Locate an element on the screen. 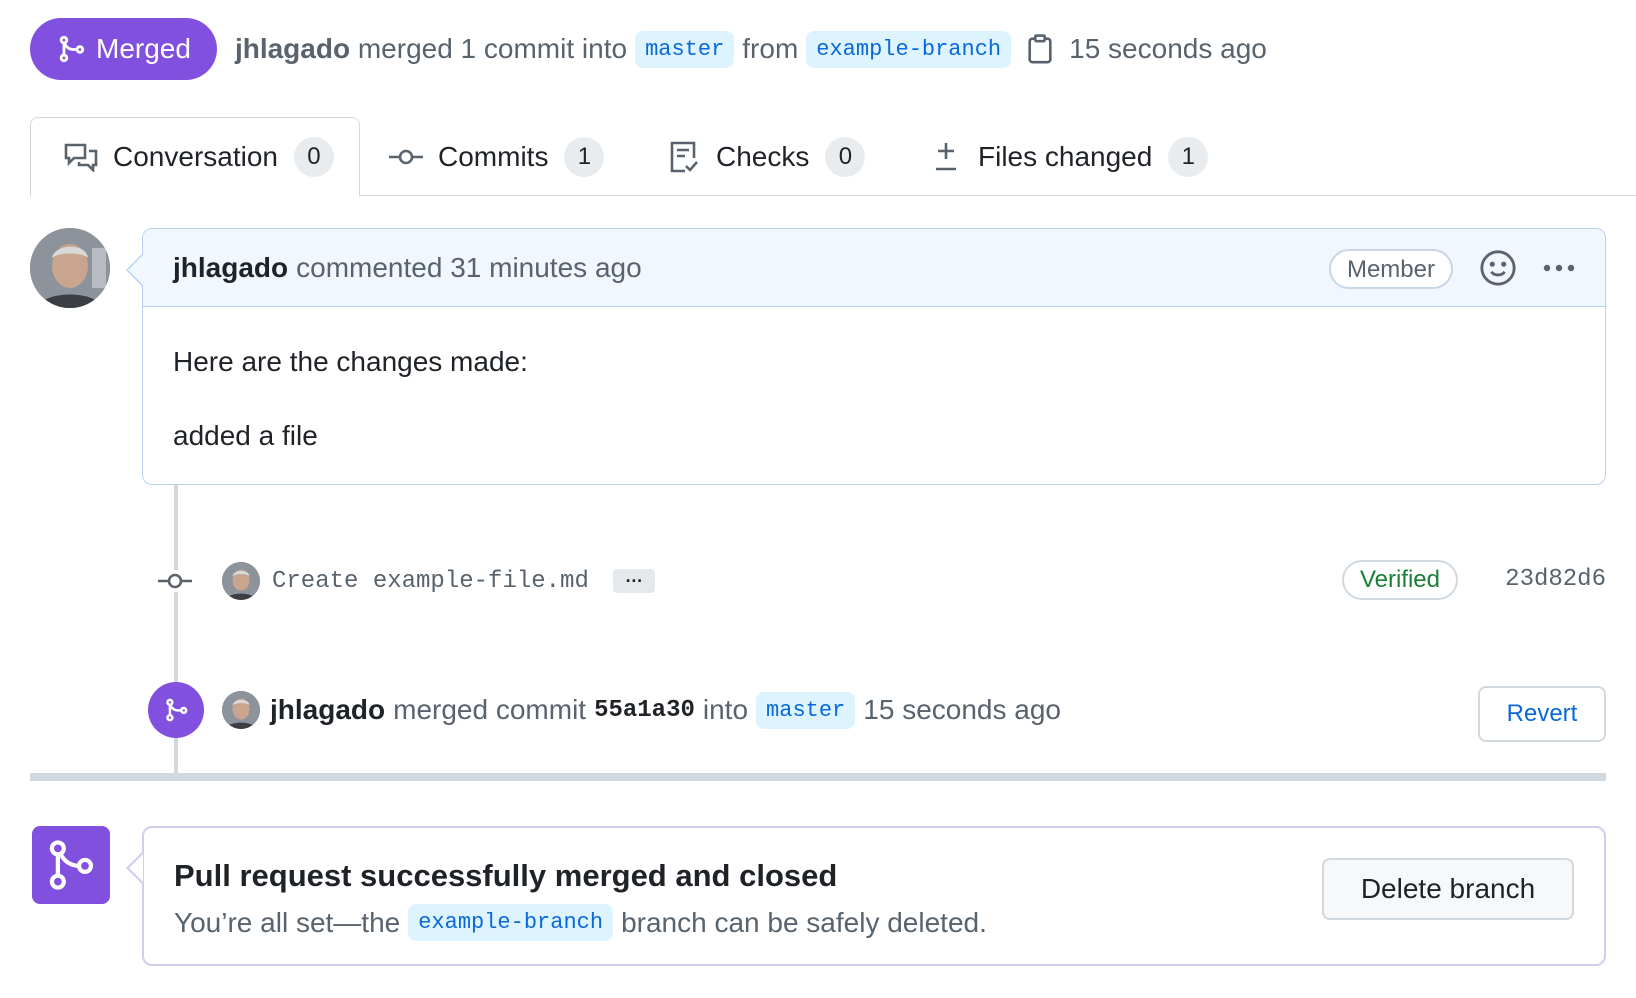  tab-commits-label: Commits is located at coordinates (493, 156).